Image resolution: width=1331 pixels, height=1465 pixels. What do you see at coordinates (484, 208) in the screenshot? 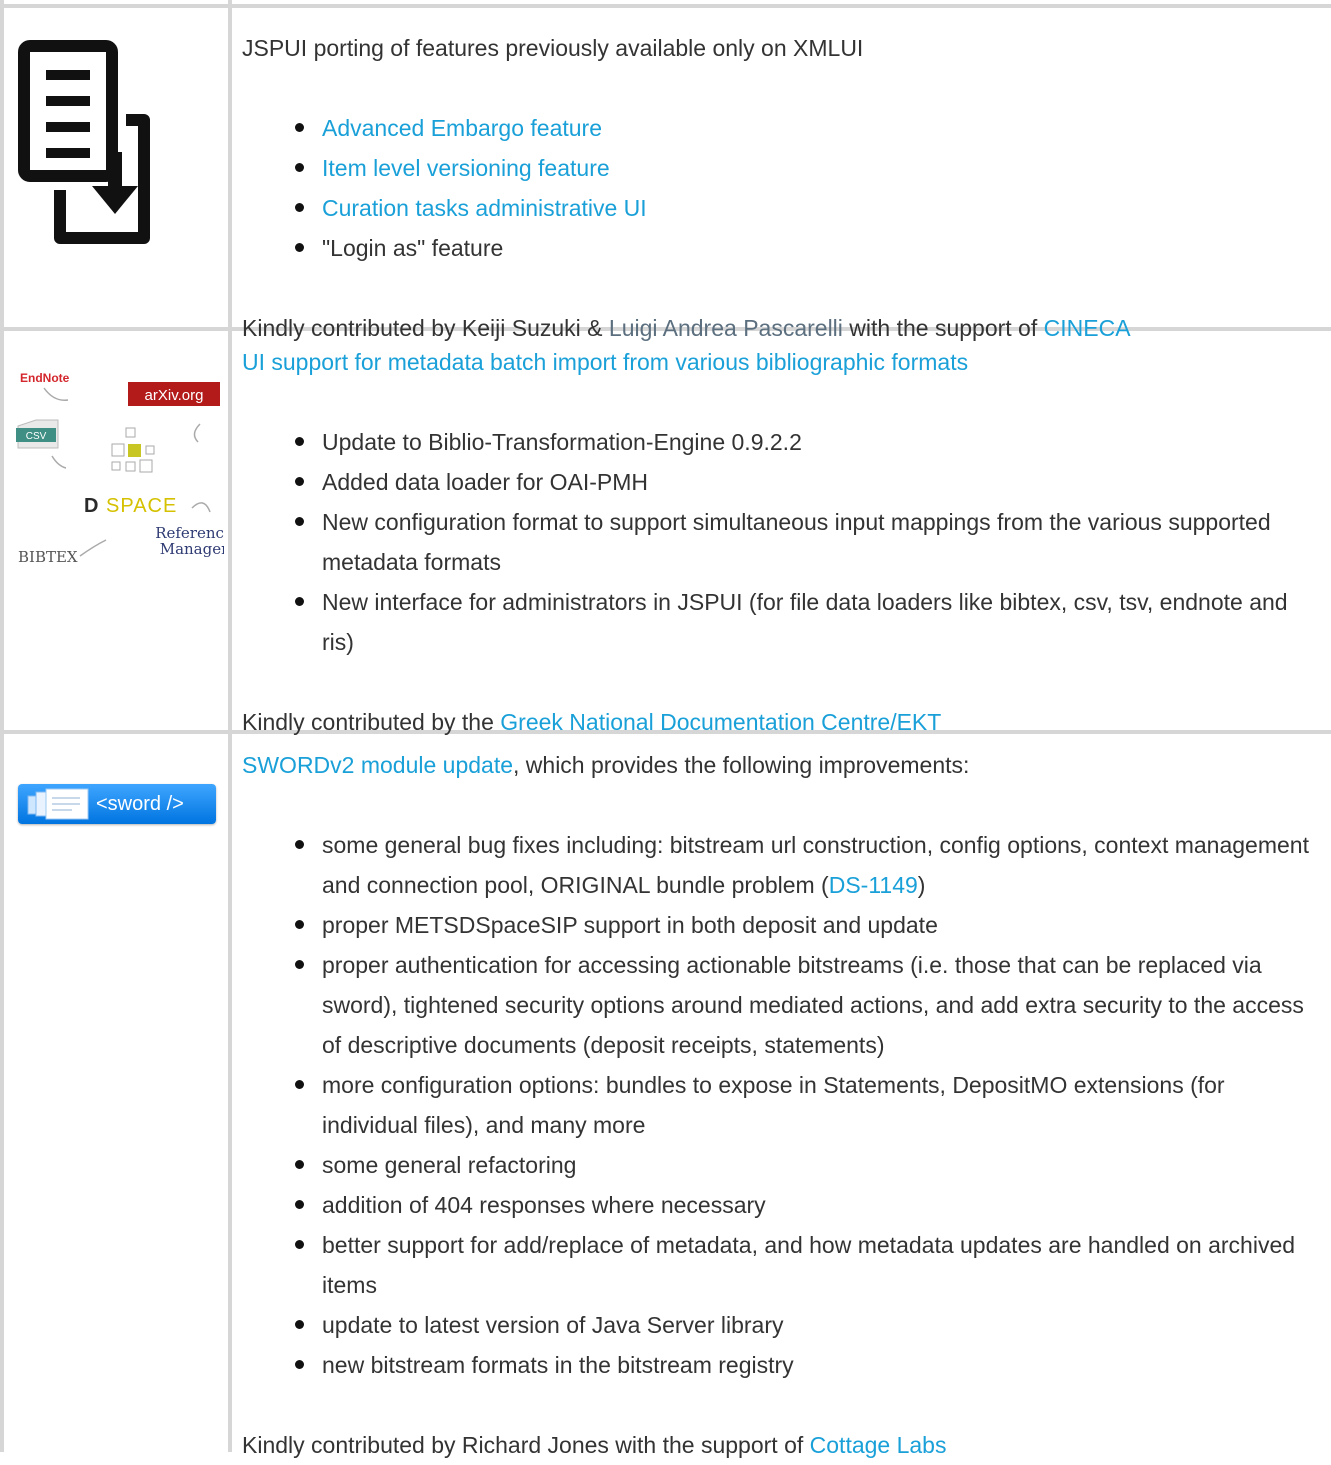
I see `curation-tasks-link: Curation tasks administrative UI` at bounding box center [484, 208].